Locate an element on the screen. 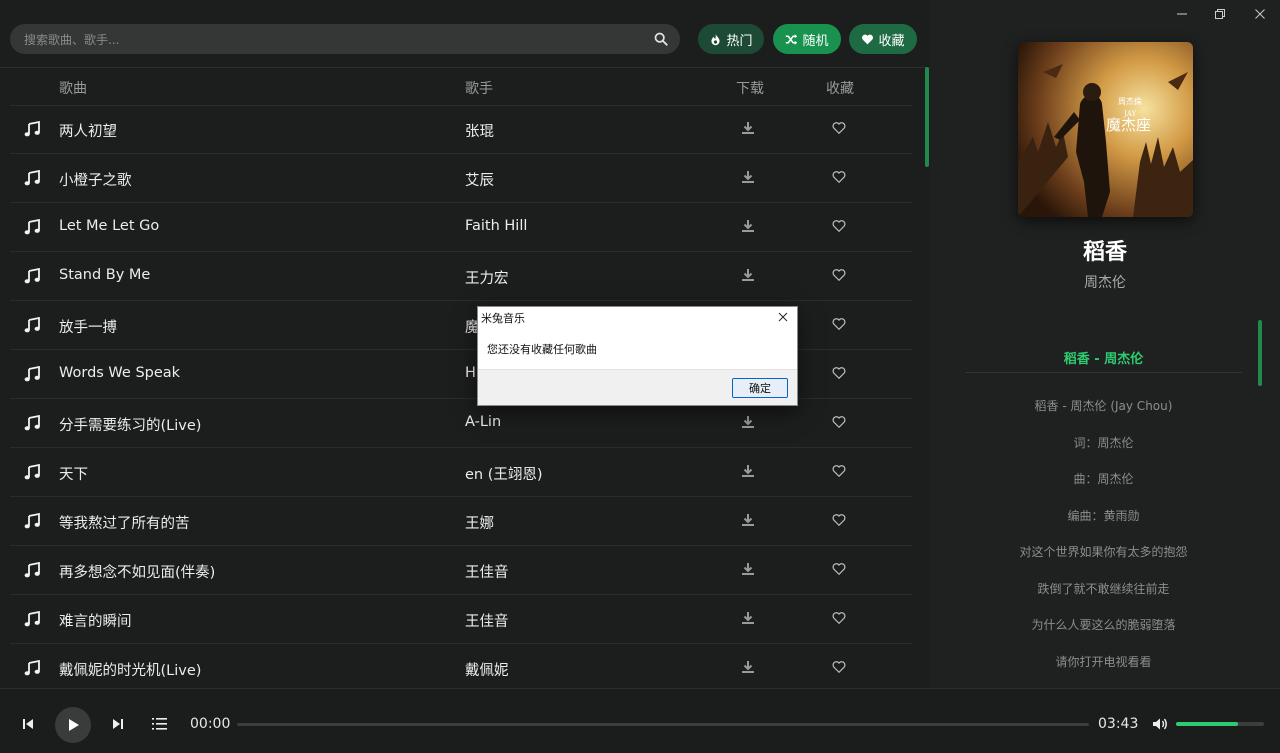  lyric-line: 词：周杰伦 is located at coordinates (1103, 442).